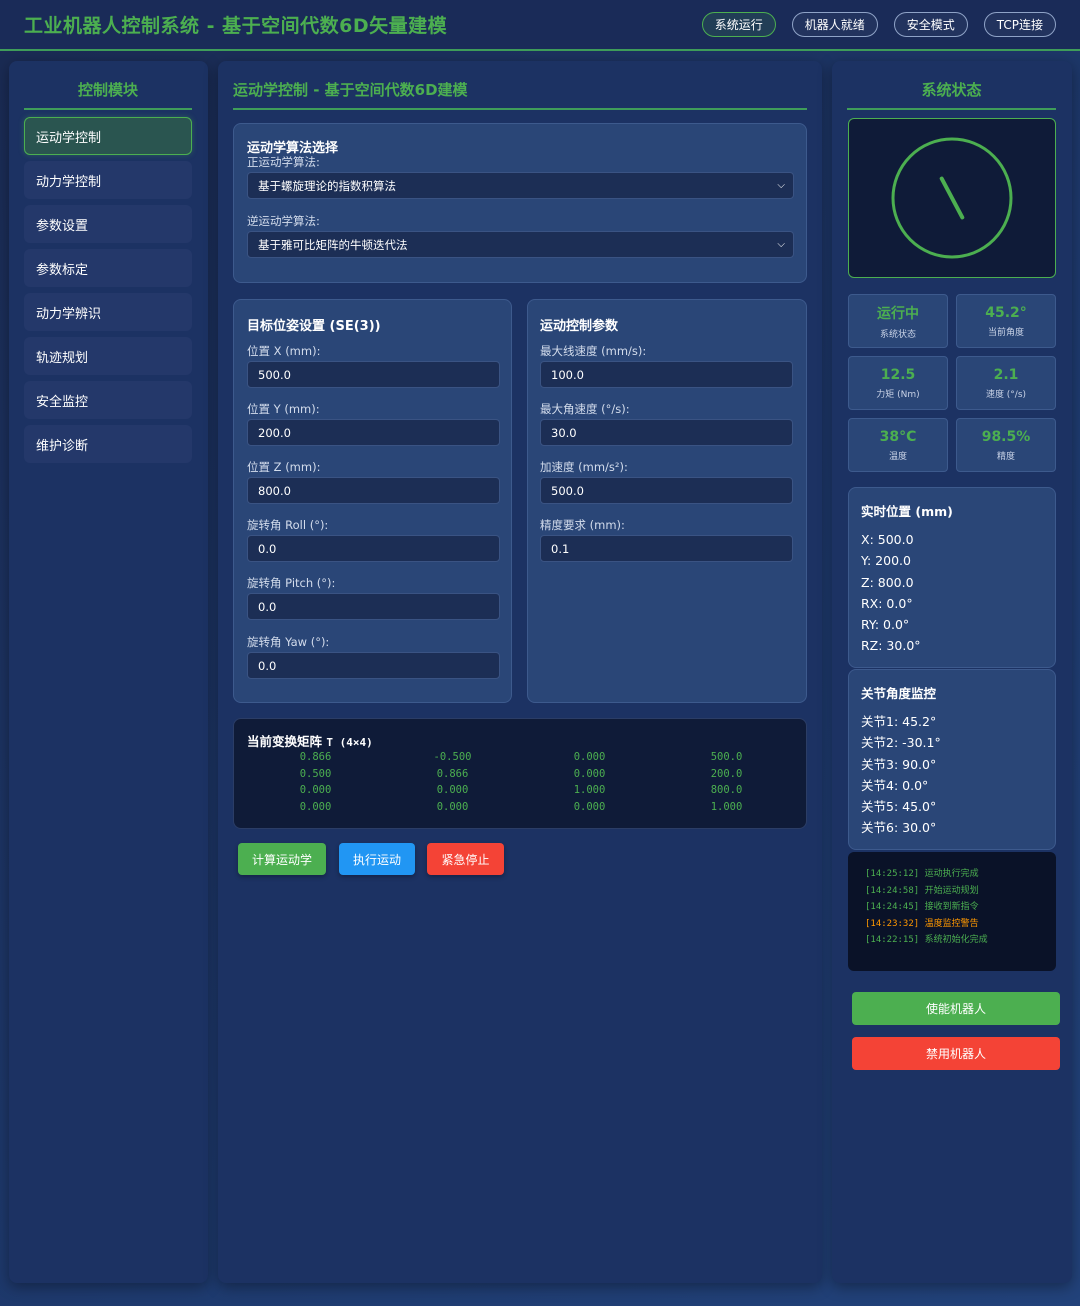 Image resolution: width=1080 pixels, height=1306 pixels. What do you see at coordinates (901, 743) in the screenshot?
I see `joint-line: 关节2: -30.1°` at bounding box center [901, 743].